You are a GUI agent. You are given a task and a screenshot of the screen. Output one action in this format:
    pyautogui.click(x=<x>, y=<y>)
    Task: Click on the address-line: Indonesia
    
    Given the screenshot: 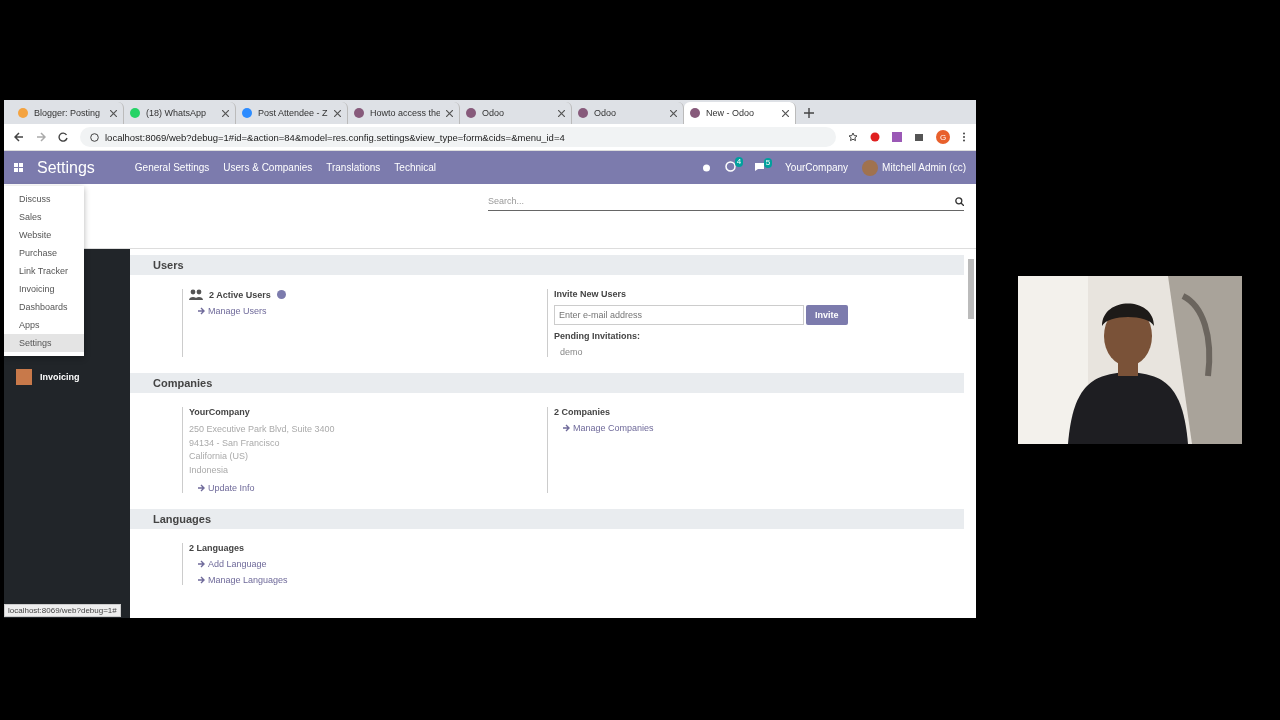 What is the action you would take?
    pyautogui.click(x=209, y=470)
    